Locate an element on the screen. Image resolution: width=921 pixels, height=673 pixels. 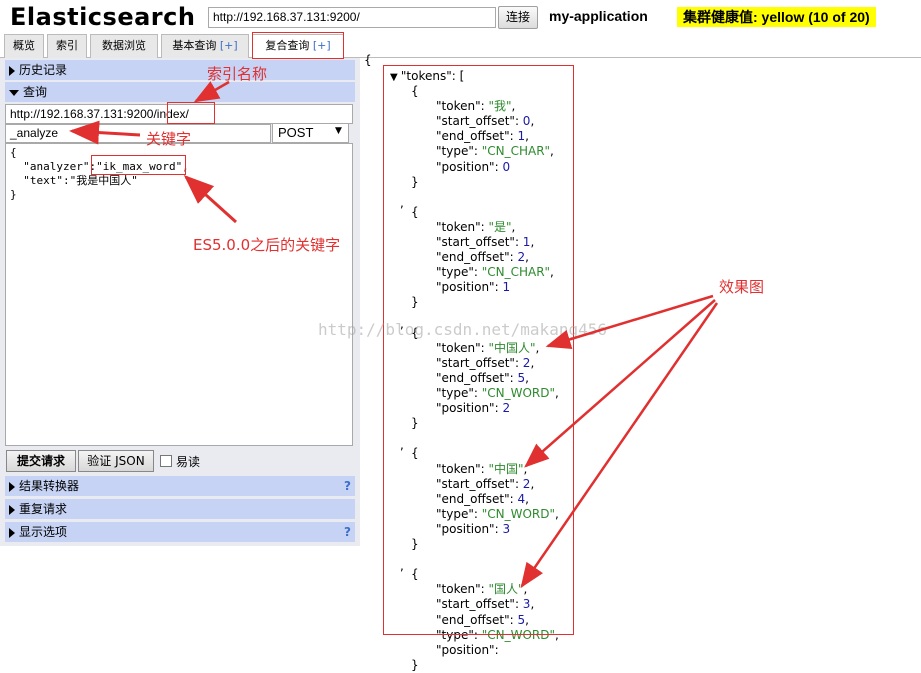
annotation-box-index is located at coordinates (191, 113).